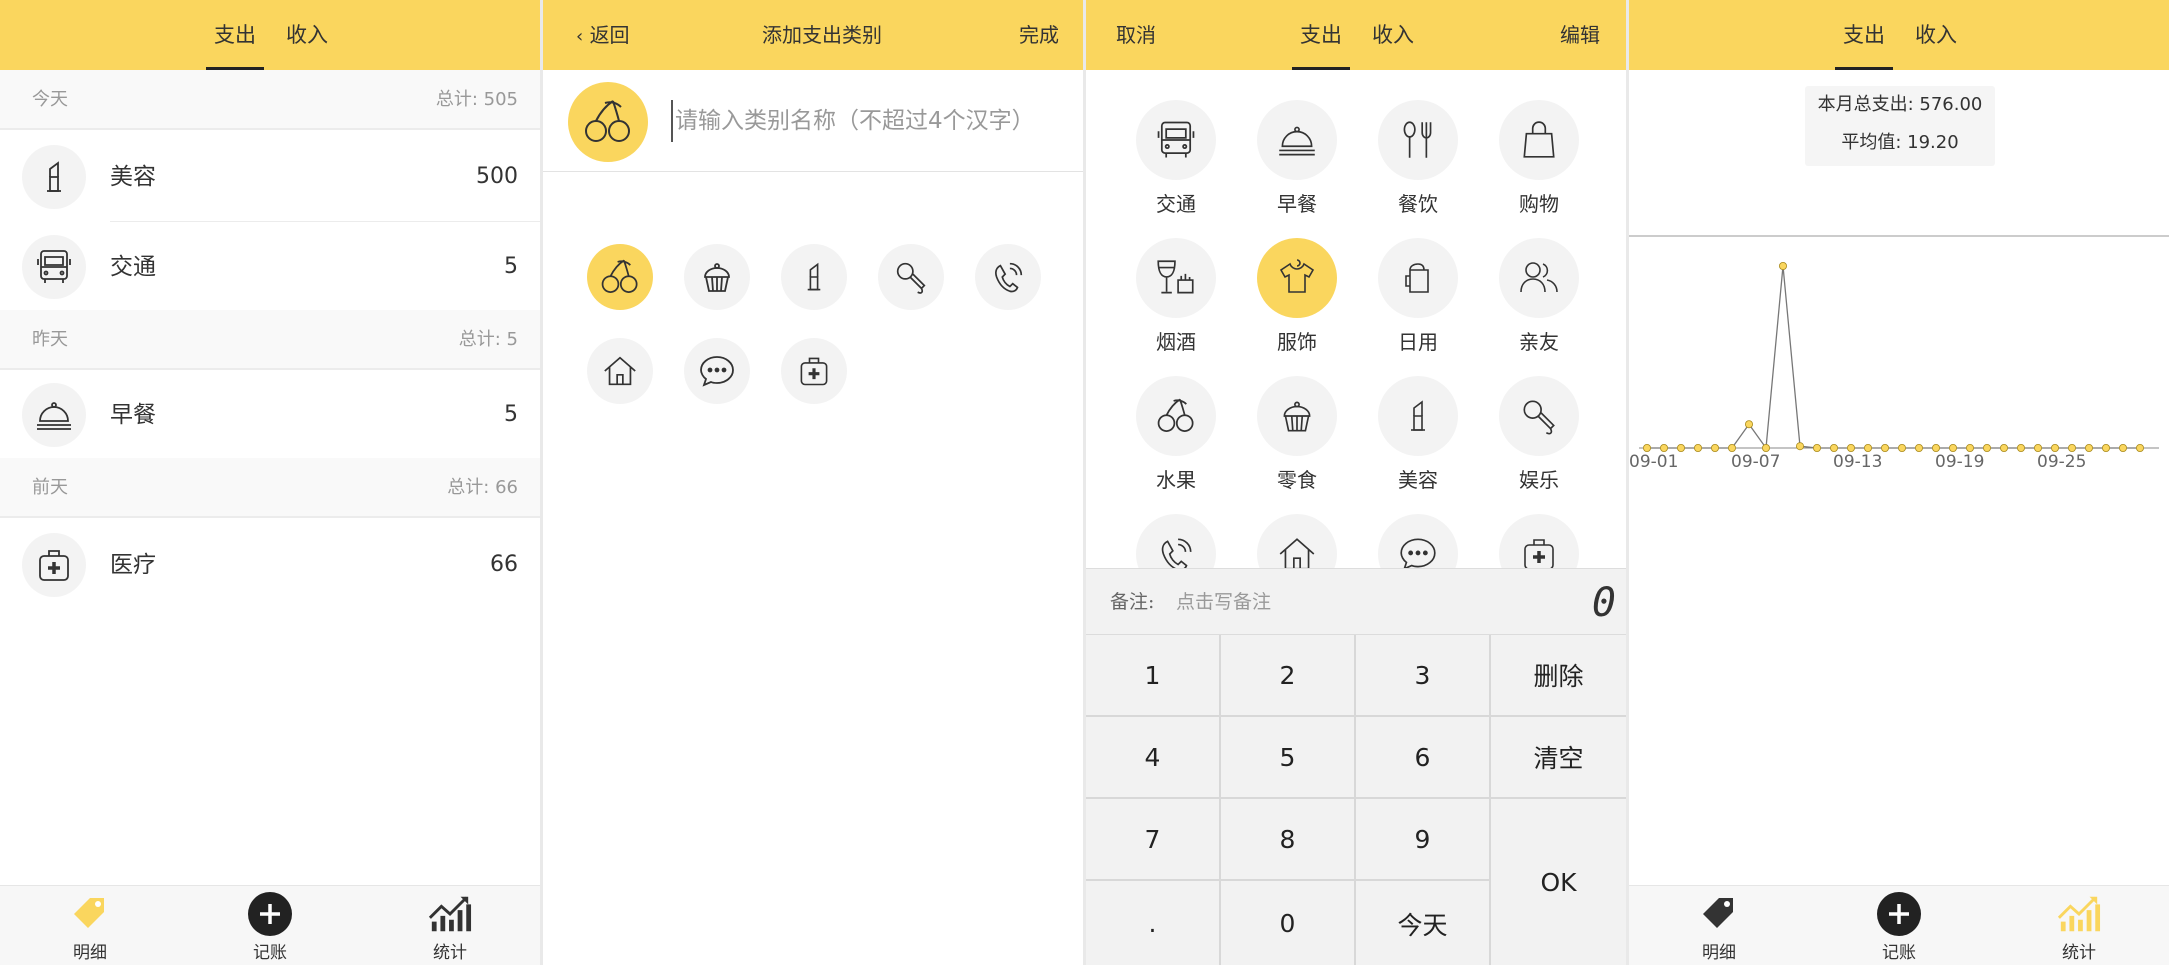 This screenshot has width=2170, height=965. I want to click on key-8: 8, so click(1288, 840).